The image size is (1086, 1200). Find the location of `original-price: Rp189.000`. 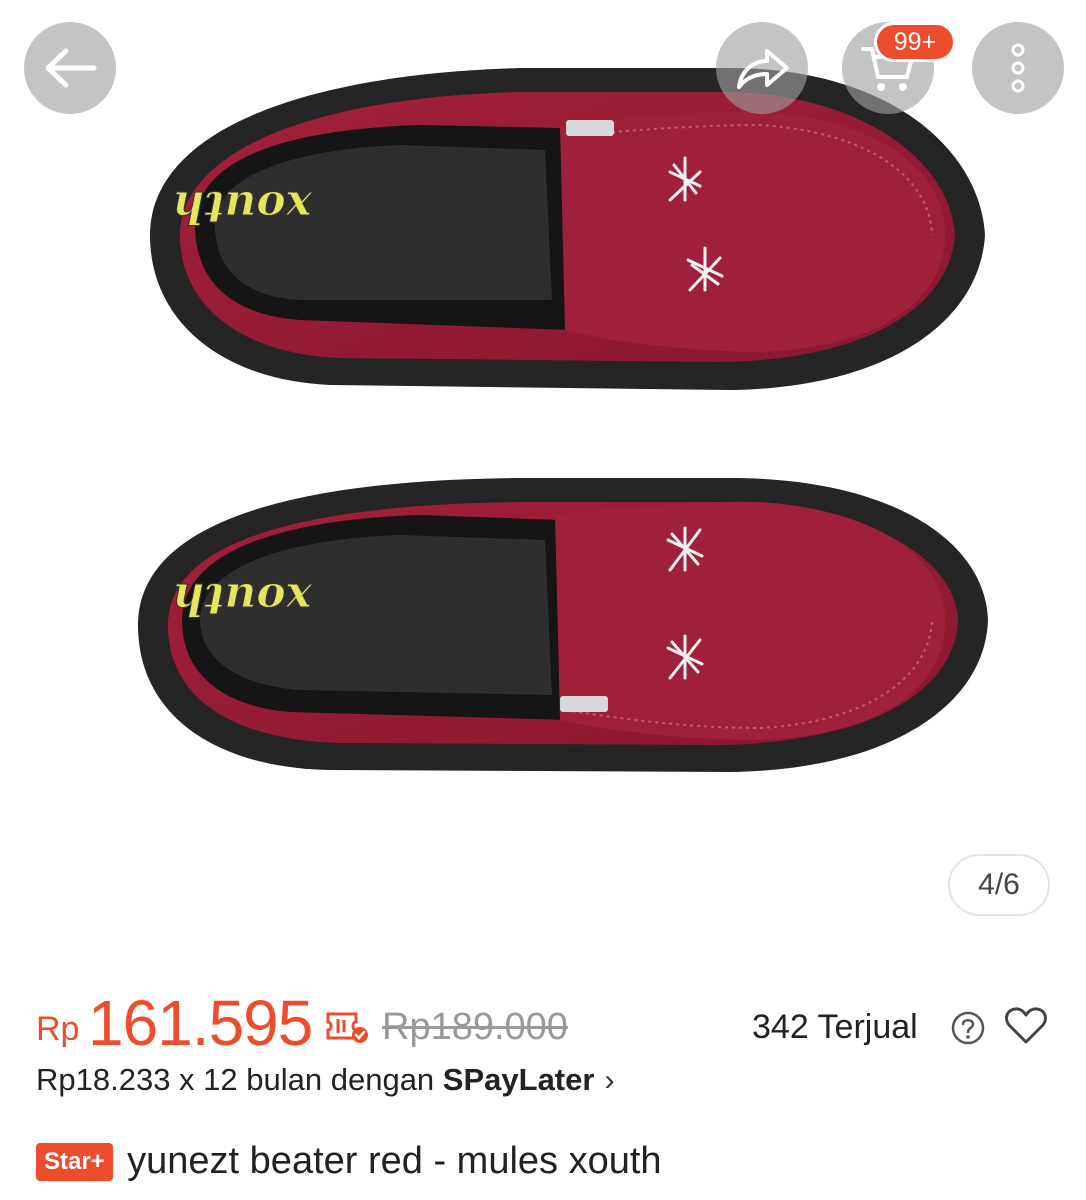

original-price: Rp189.000 is located at coordinates (475, 1027).